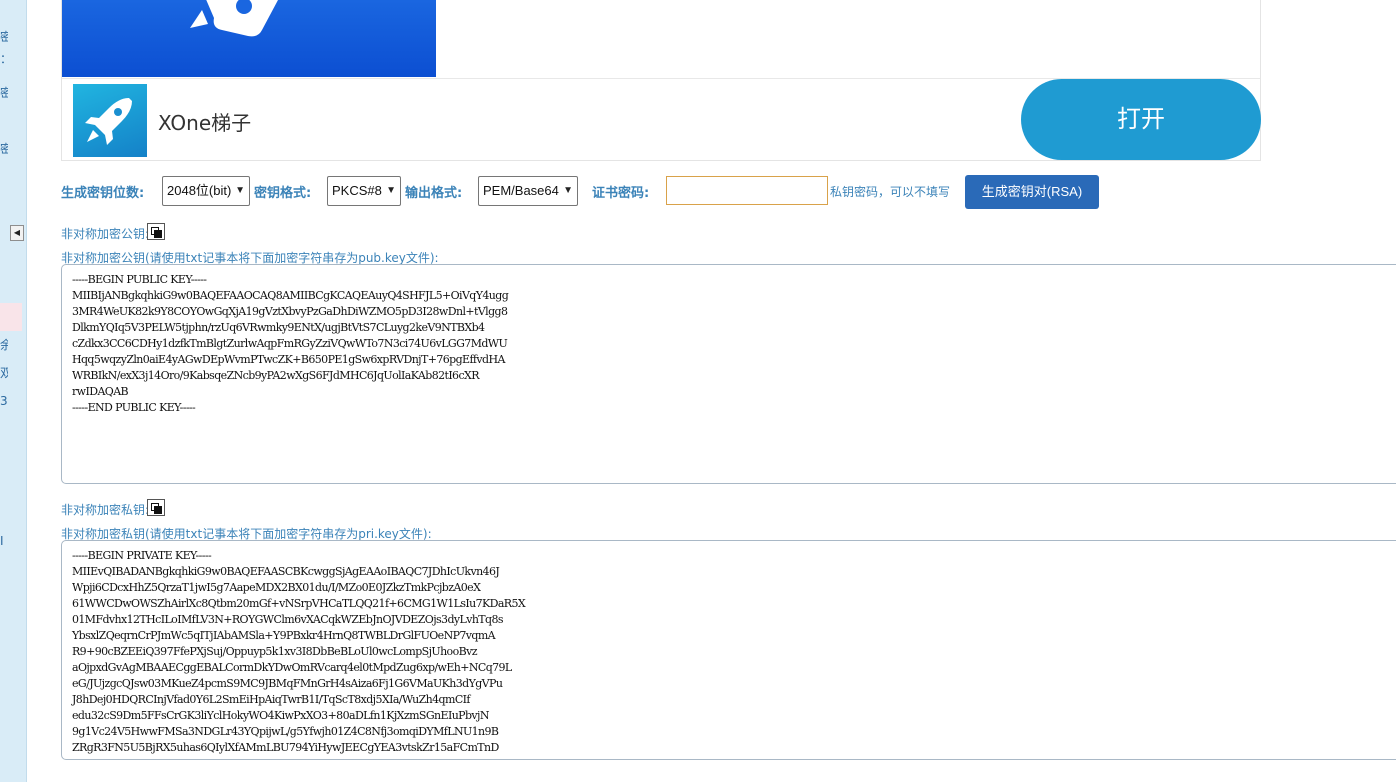  I want to click on key-bits-value: 2048位(bit), so click(199, 190).